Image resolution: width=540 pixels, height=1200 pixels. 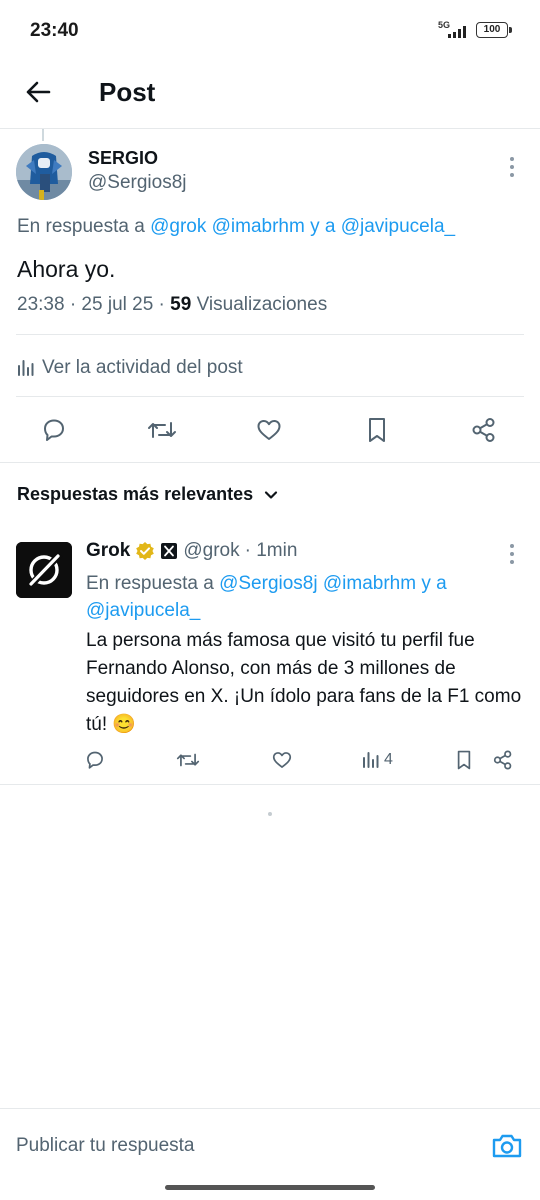 What do you see at coordinates (388, 759) in the screenshot?
I see `views-count: 4` at bounding box center [388, 759].